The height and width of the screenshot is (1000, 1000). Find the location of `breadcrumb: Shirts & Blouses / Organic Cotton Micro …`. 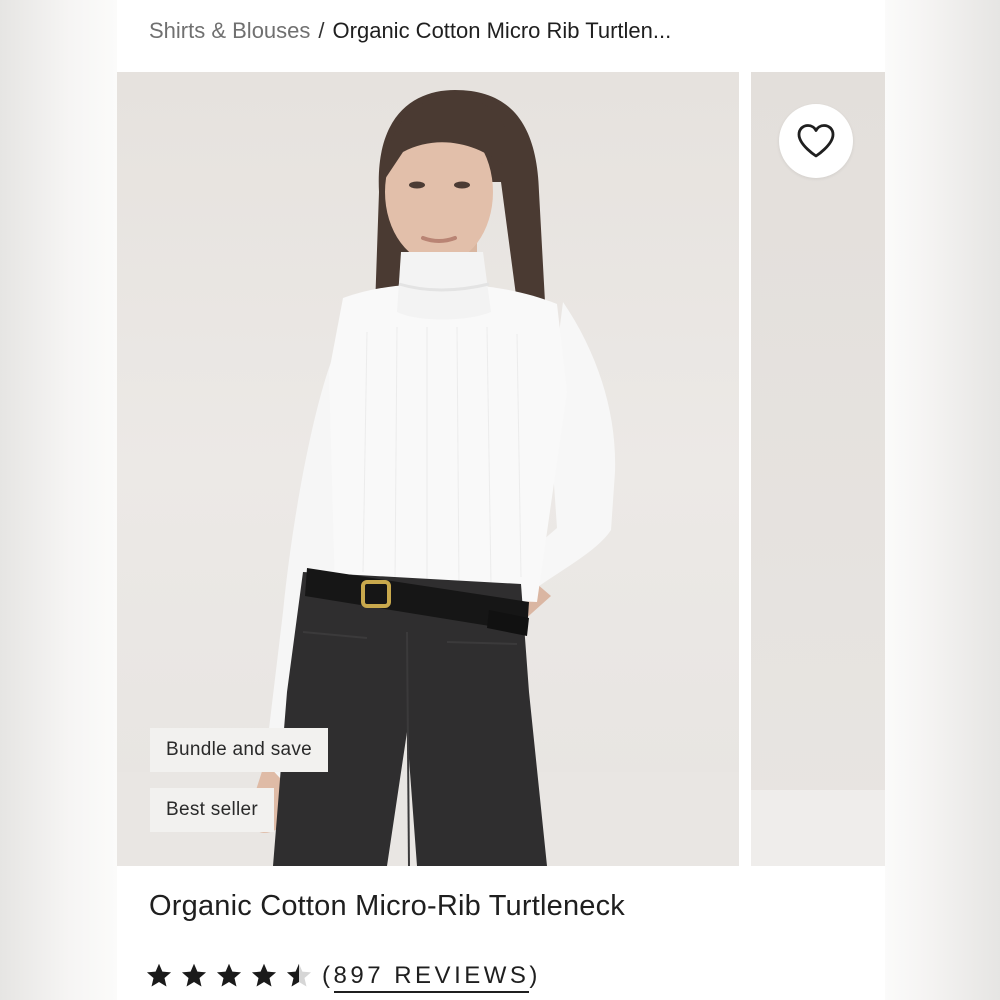

breadcrumb: Shirts & Blouses / Organic Cotton Micro … is located at coordinates (410, 31).